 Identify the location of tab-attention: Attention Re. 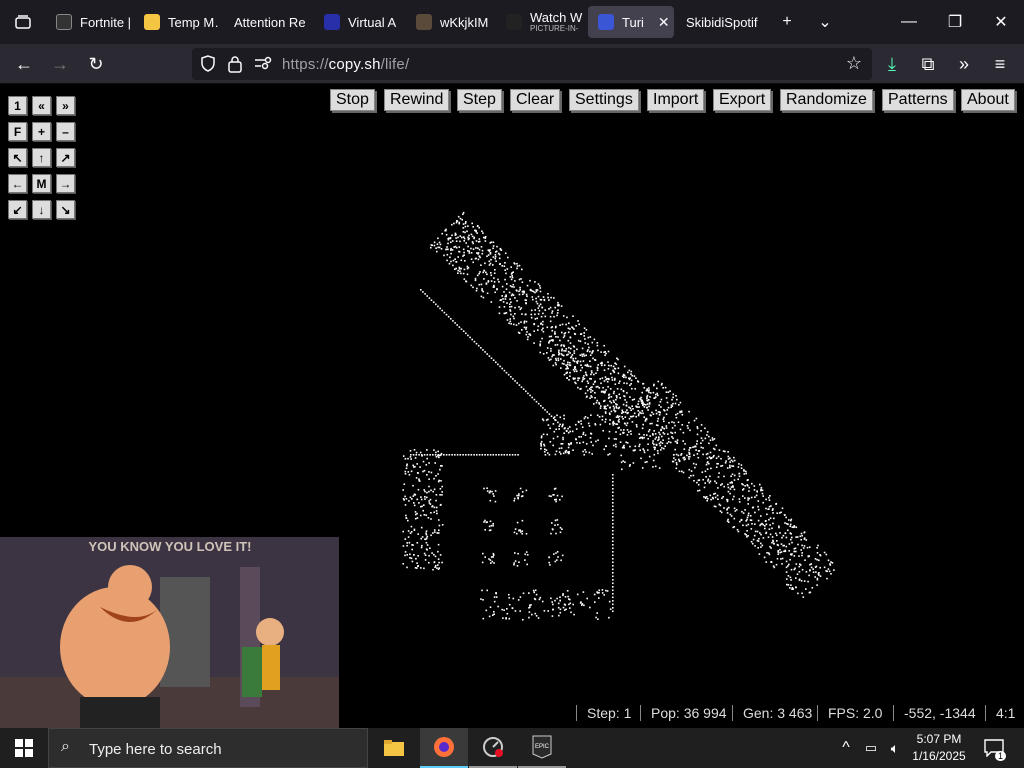
(268, 22).